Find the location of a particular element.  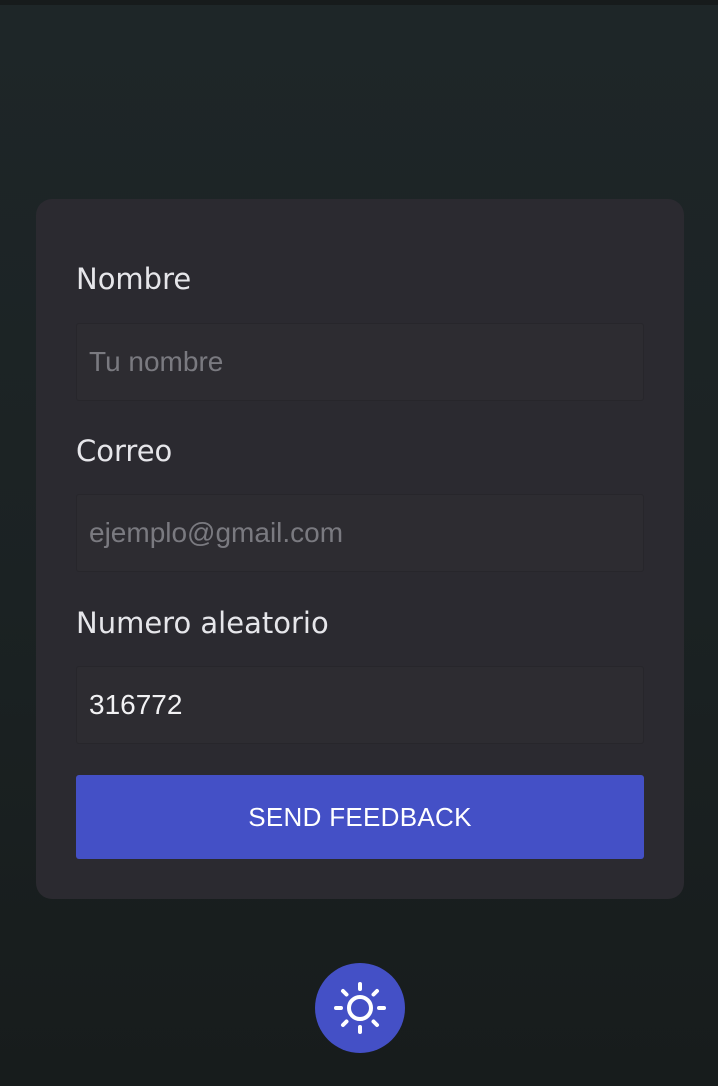

status-bar-strip is located at coordinates (359, 2).